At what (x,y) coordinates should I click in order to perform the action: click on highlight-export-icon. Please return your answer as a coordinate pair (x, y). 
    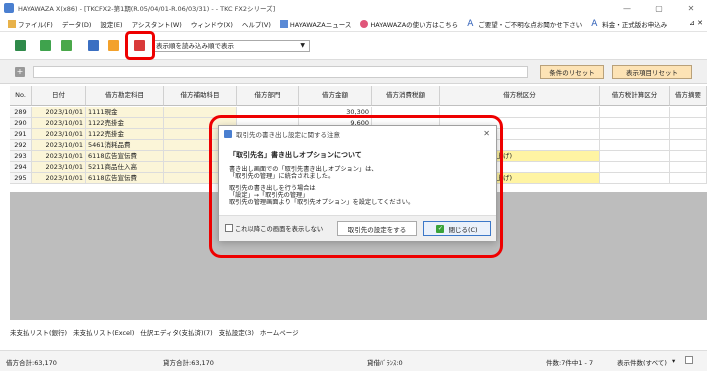
    Looking at the image, I should click on (140, 45).